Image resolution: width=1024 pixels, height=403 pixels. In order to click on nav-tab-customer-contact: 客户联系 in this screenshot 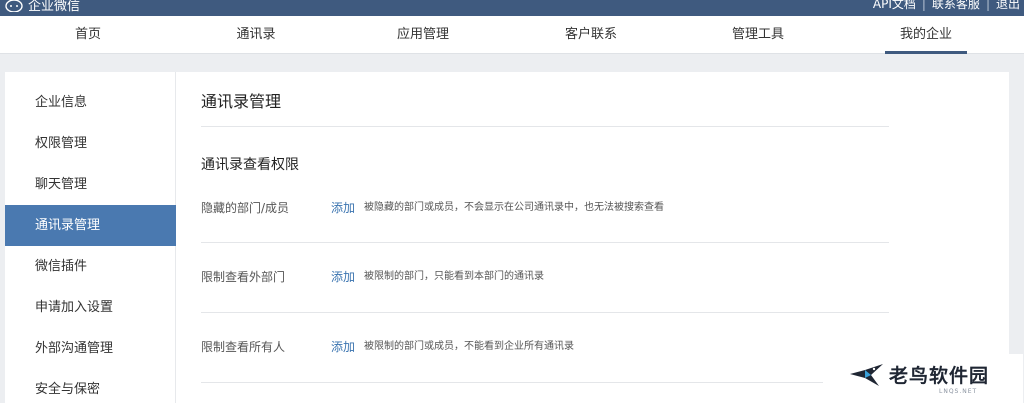, I will do `click(591, 35)`.